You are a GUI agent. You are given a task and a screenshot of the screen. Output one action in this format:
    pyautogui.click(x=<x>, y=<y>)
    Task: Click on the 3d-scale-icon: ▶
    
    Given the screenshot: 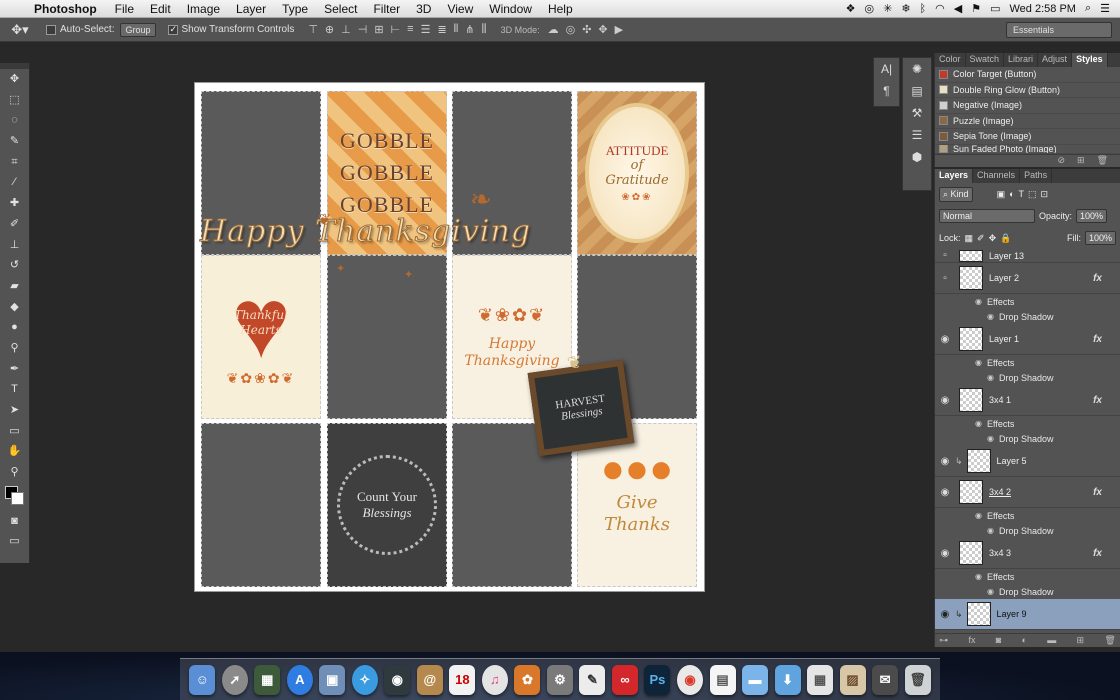 What is the action you would take?
    pyautogui.click(x=619, y=29)
    